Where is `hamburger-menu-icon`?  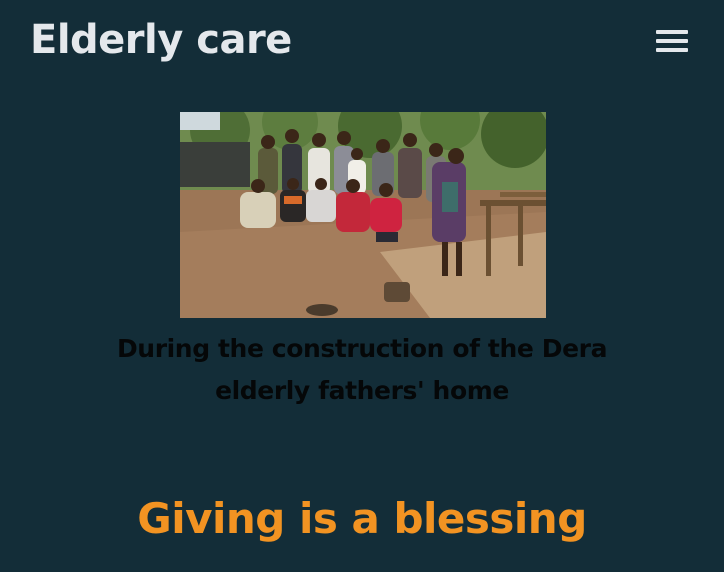 hamburger-menu-icon is located at coordinates (672, 32).